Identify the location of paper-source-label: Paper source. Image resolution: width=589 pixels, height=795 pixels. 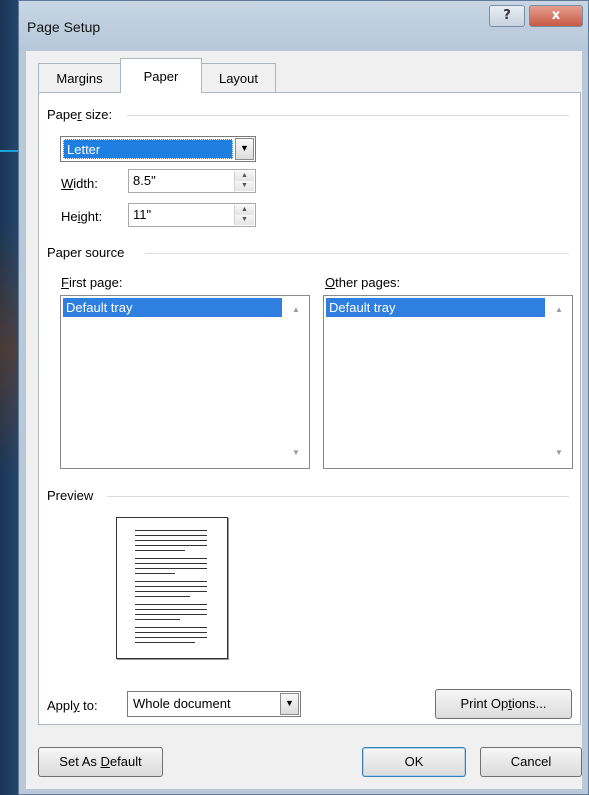
(86, 252).